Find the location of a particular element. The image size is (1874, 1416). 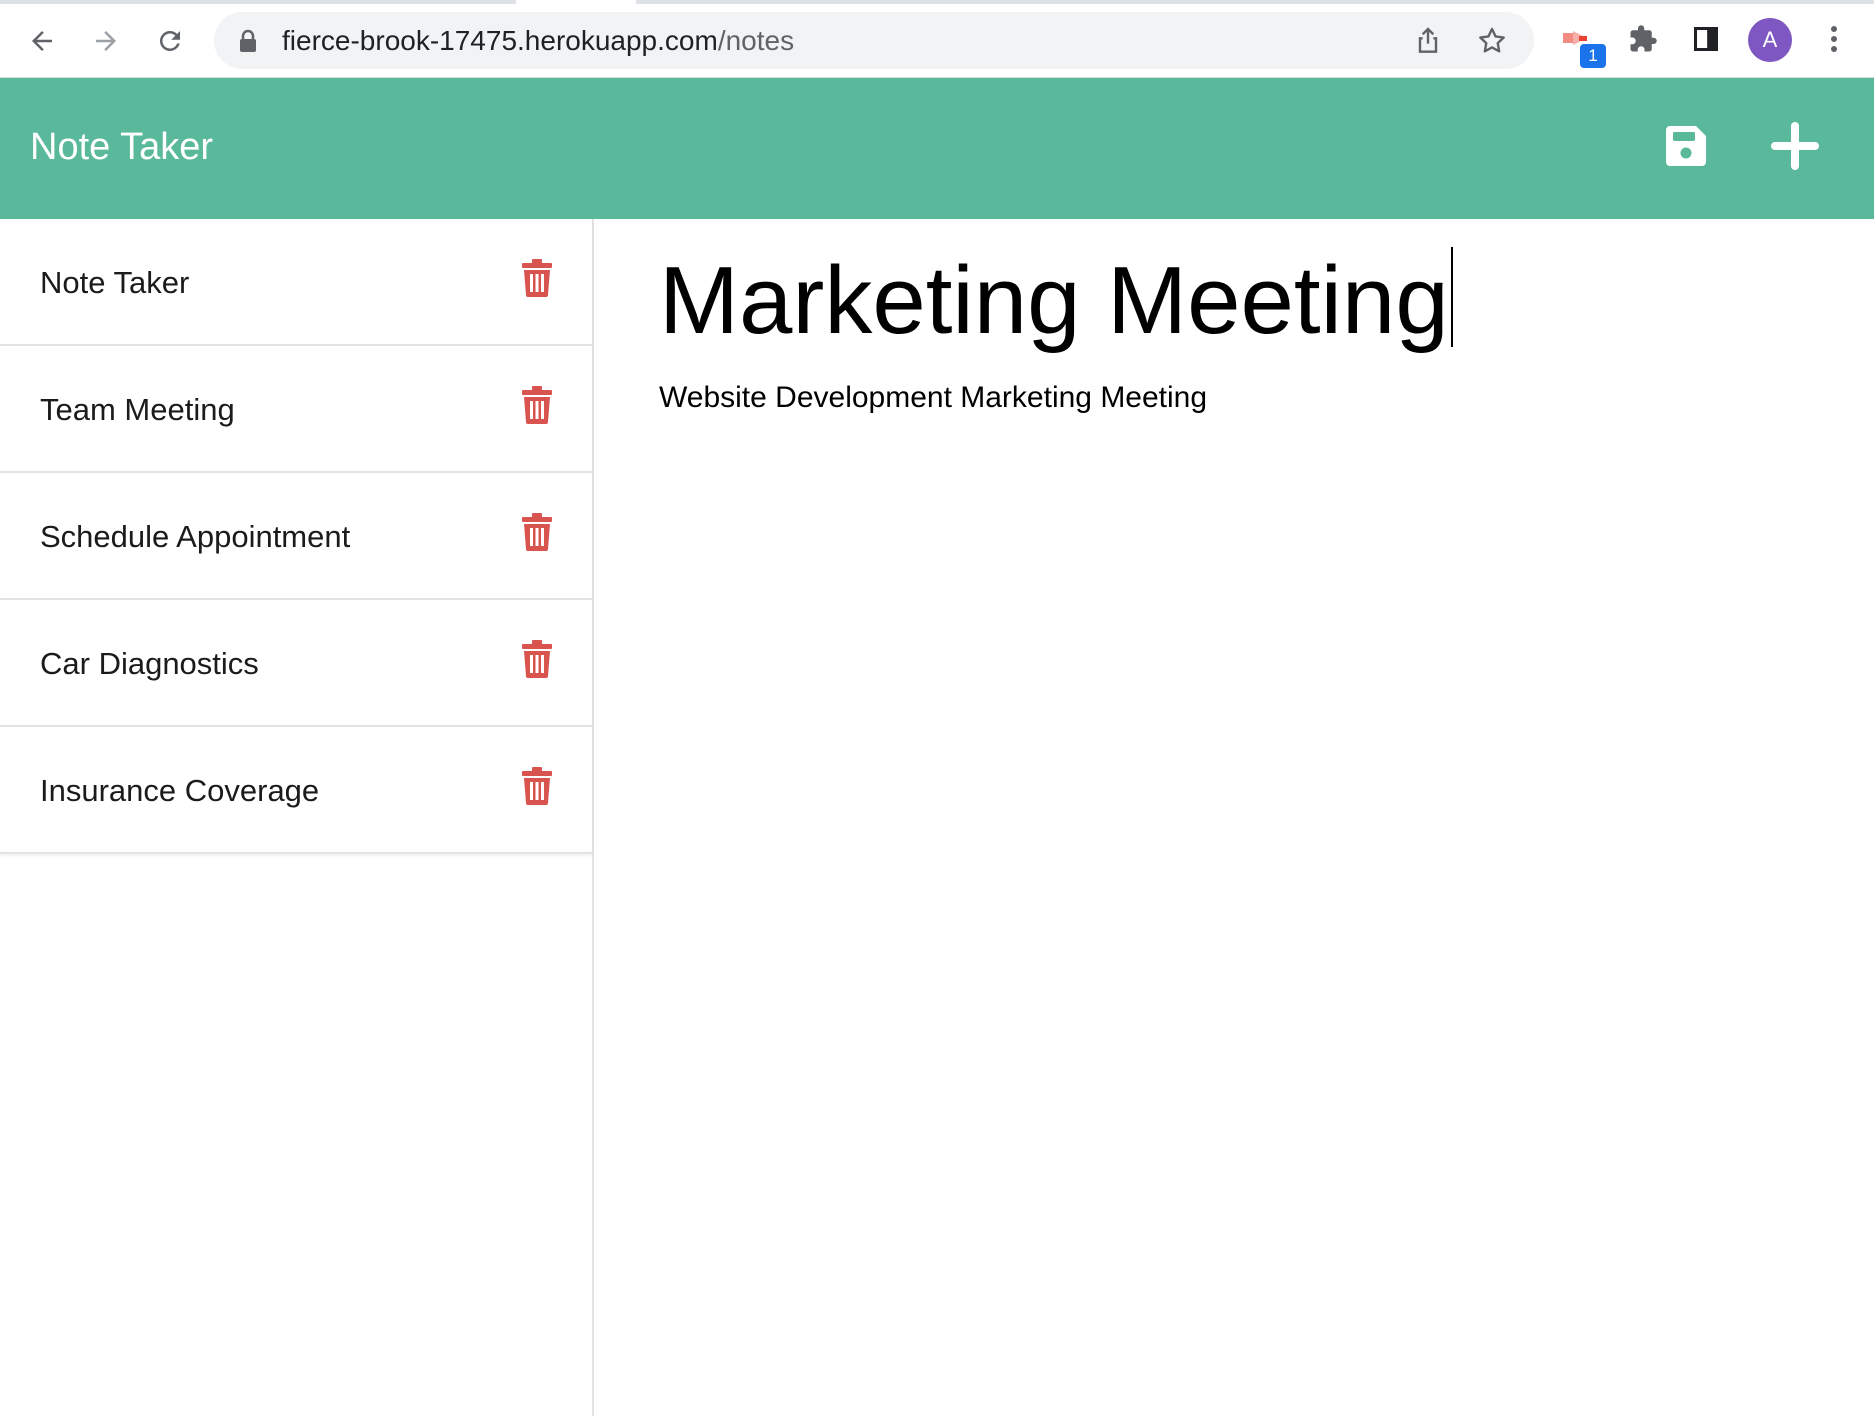

share-icon is located at coordinates (1428, 41).